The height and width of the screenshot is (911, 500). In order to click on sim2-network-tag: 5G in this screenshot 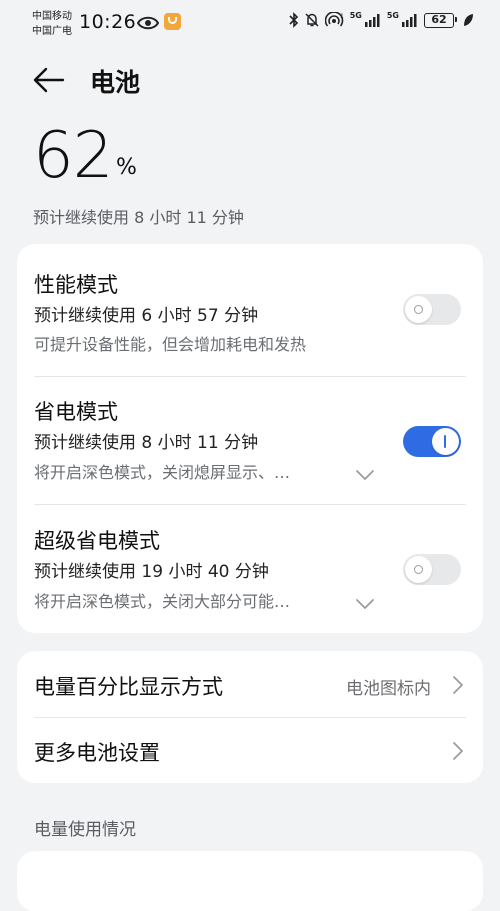, I will do `click(392, 15)`.